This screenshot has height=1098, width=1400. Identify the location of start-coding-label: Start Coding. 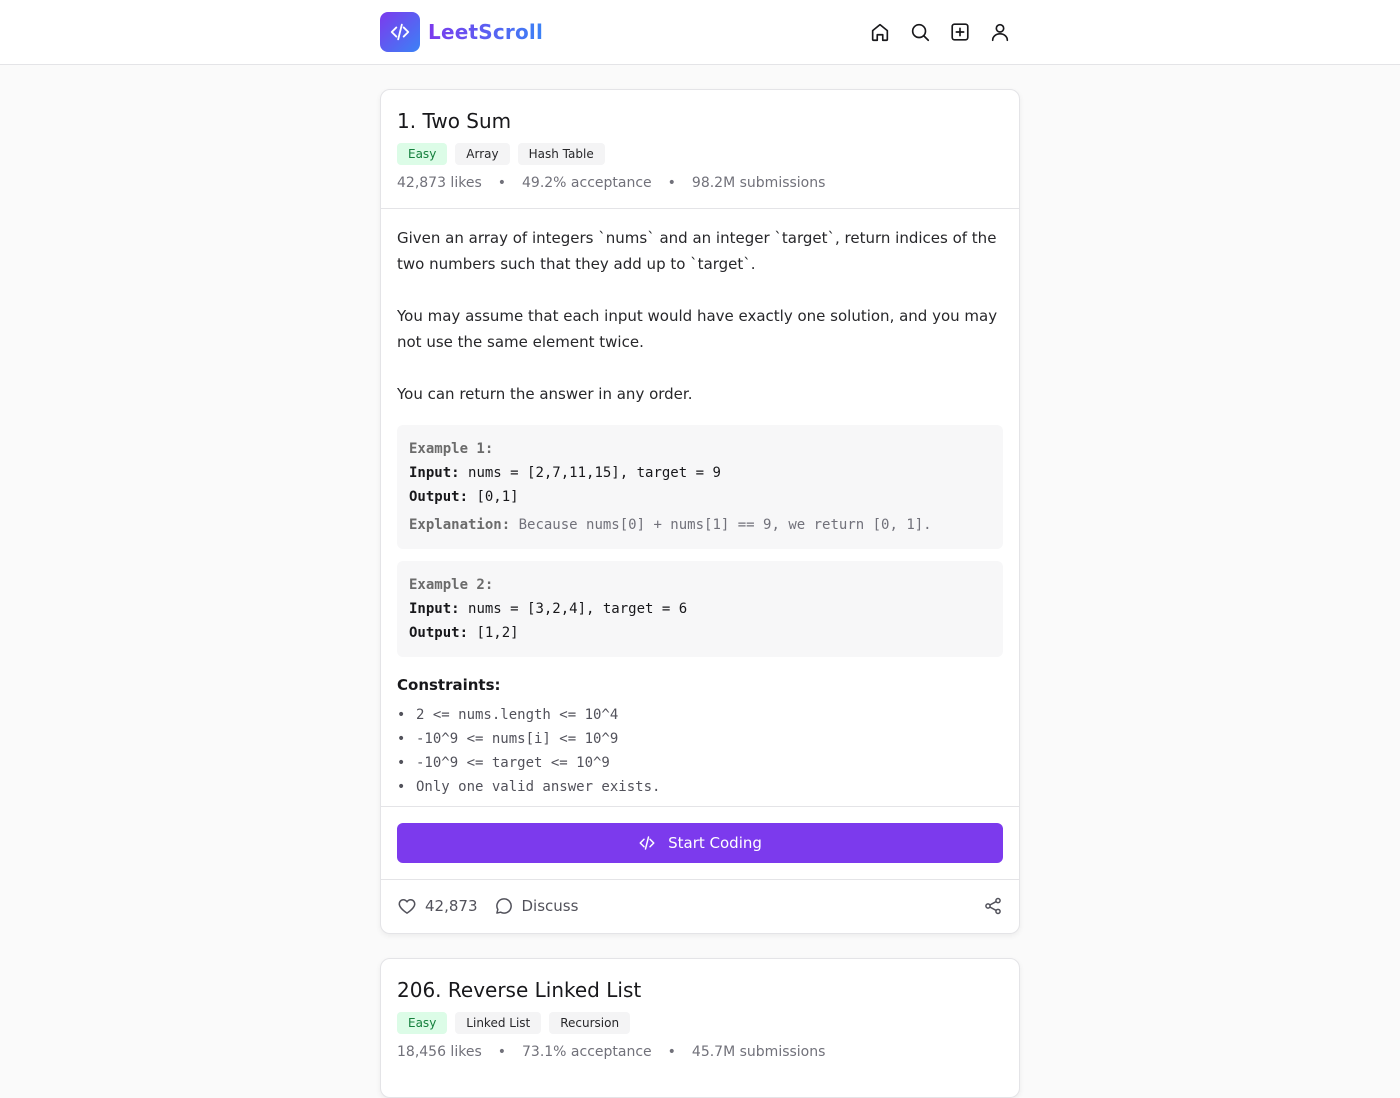
(715, 843).